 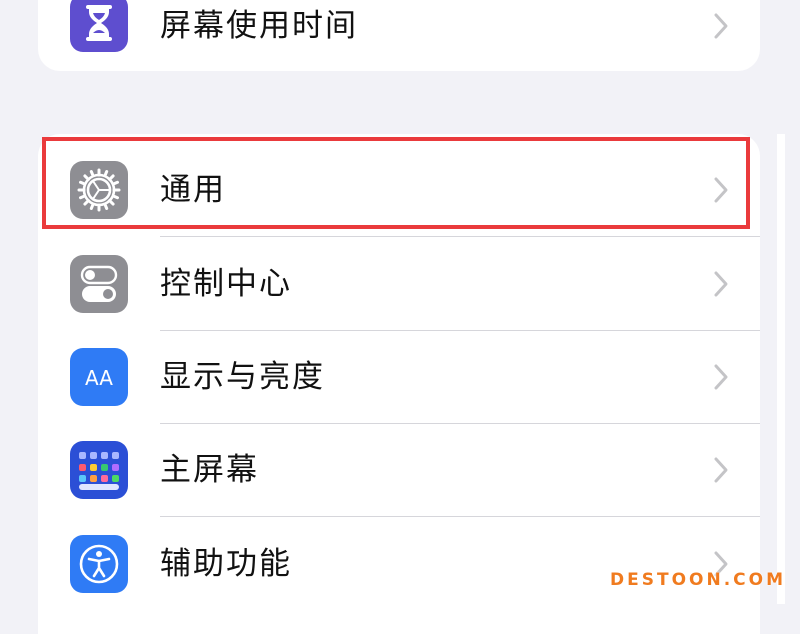 What do you see at coordinates (242, 377) in the screenshot?
I see `settings-row-label: 显示与亮度` at bounding box center [242, 377].